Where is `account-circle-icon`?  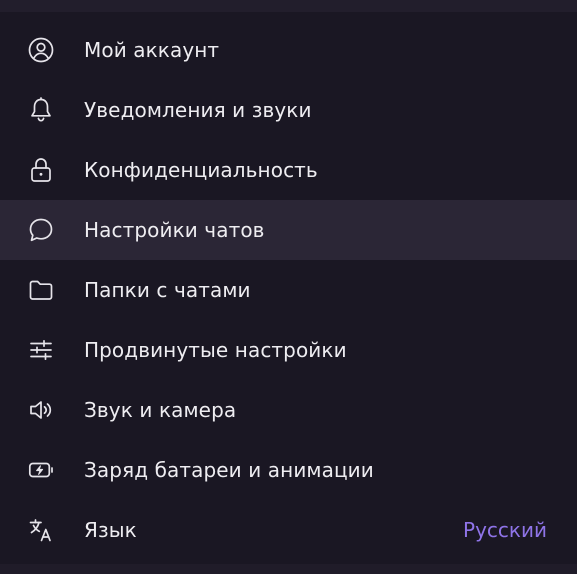
account-circle-icon is located at coordinates (41, 50).